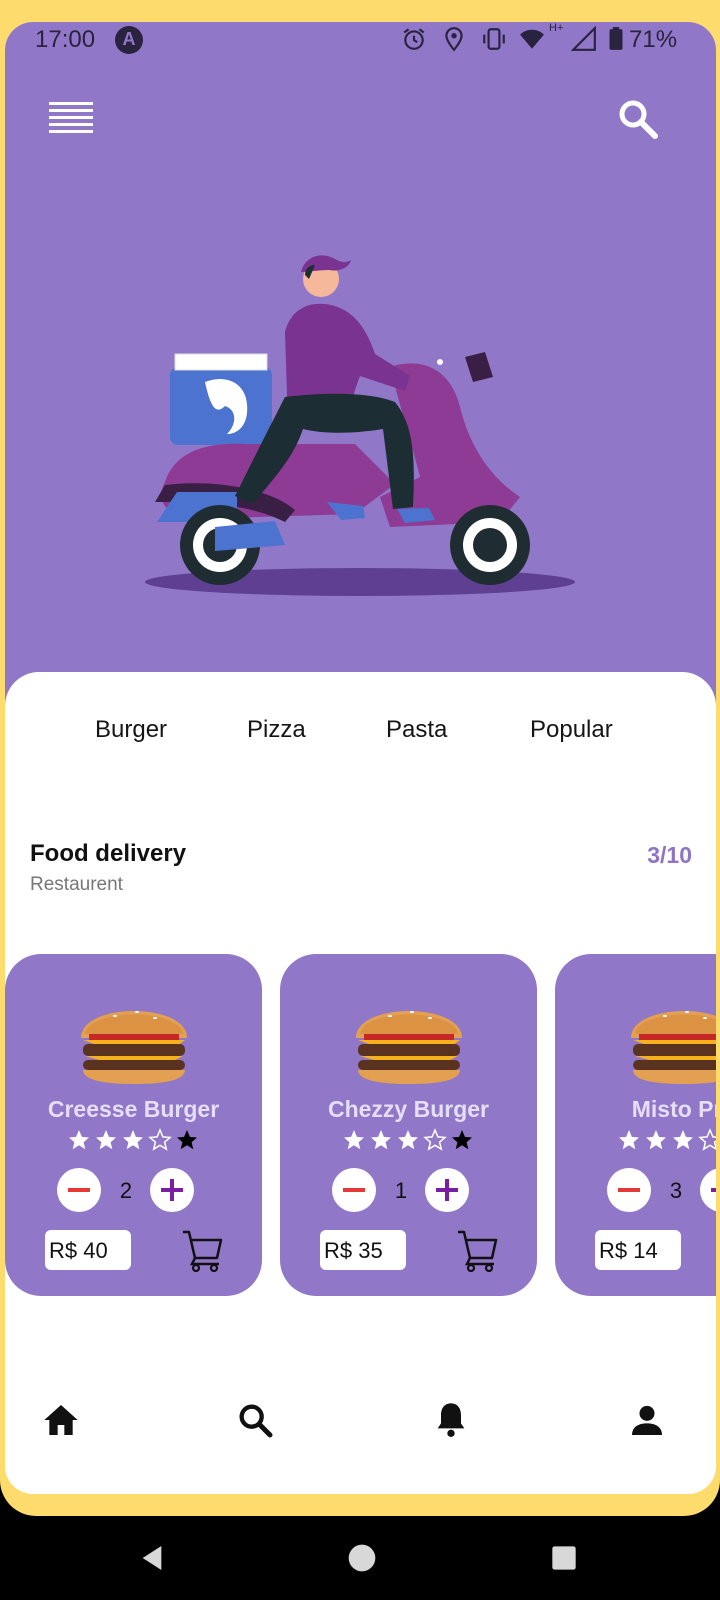 The width and height of the screenshot is (720, 1600). I want to click on battery-icon, so click(616, 38).